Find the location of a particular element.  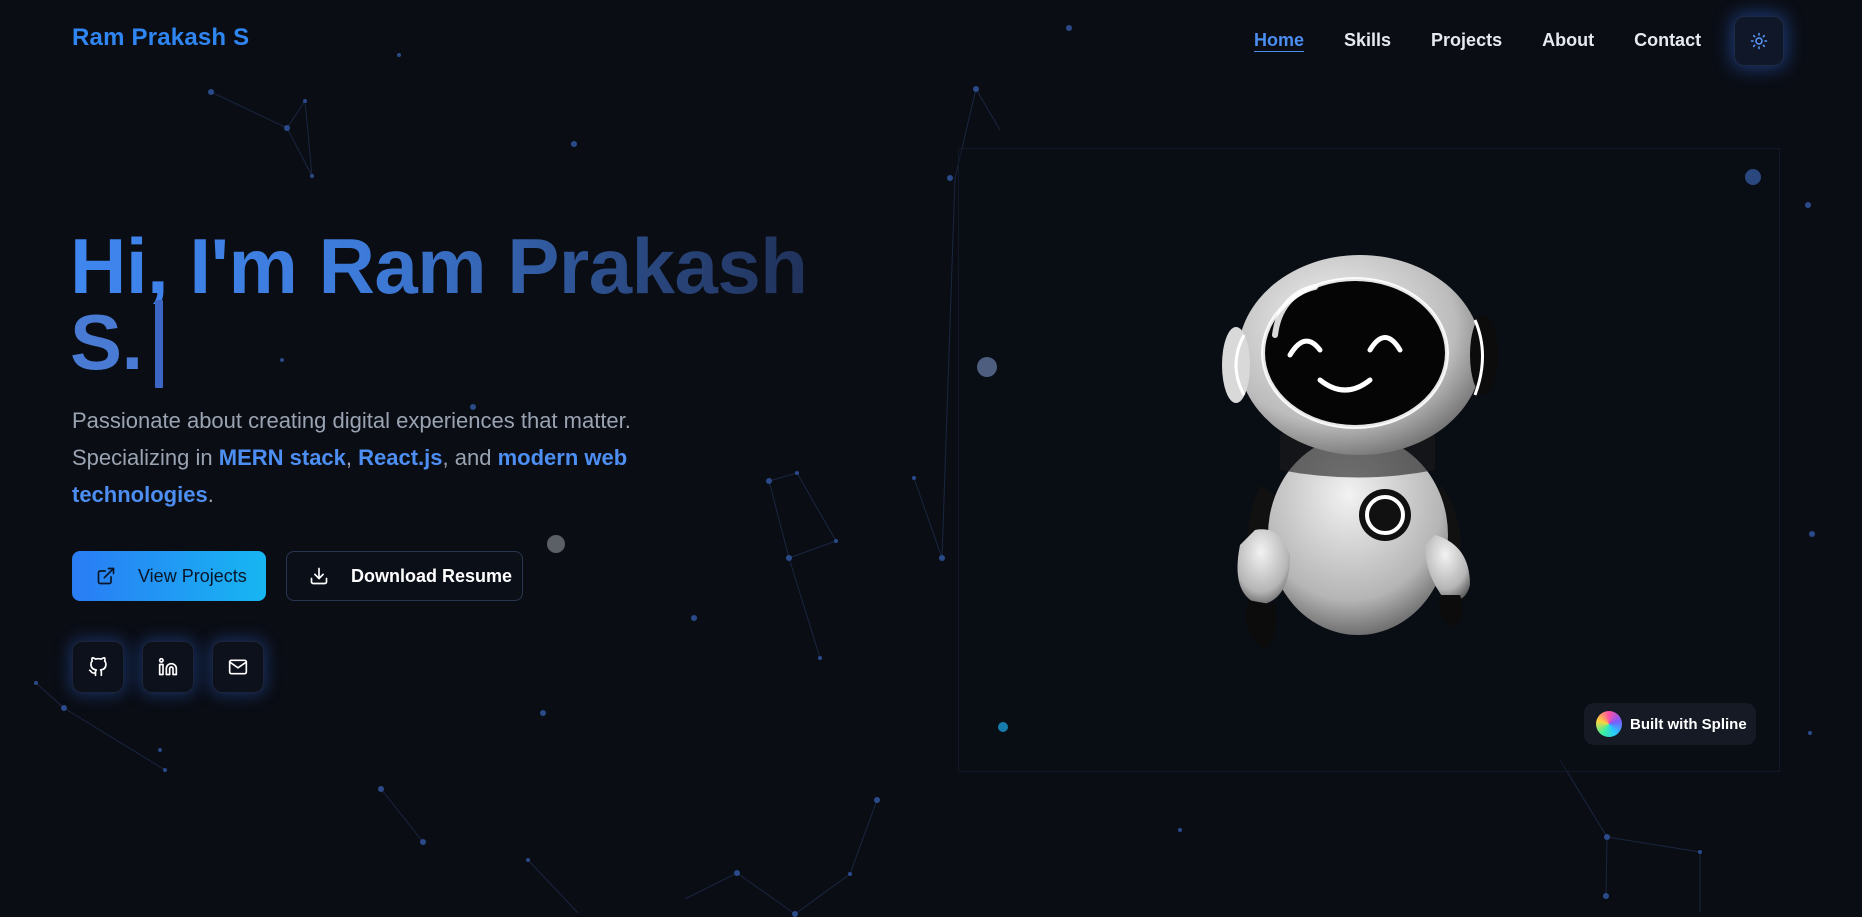

sun-icon is located at coordinates (1759, 41).